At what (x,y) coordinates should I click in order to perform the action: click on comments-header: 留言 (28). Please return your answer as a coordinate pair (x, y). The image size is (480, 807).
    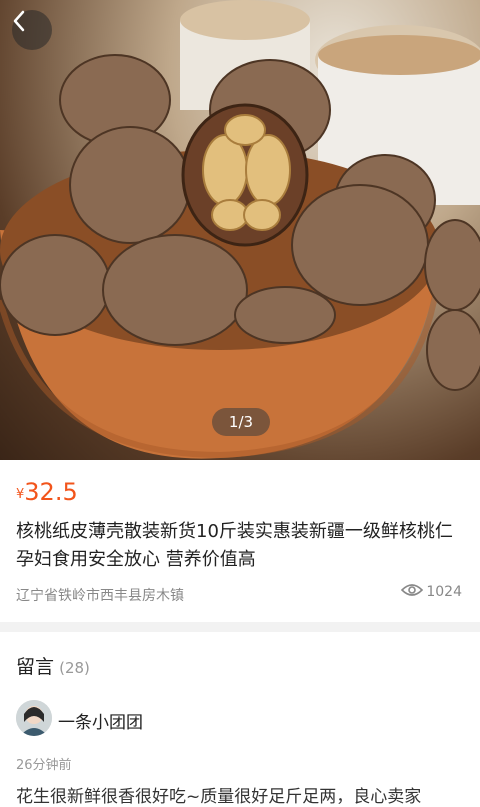
    Looking at the image, I should click on (53, 665).